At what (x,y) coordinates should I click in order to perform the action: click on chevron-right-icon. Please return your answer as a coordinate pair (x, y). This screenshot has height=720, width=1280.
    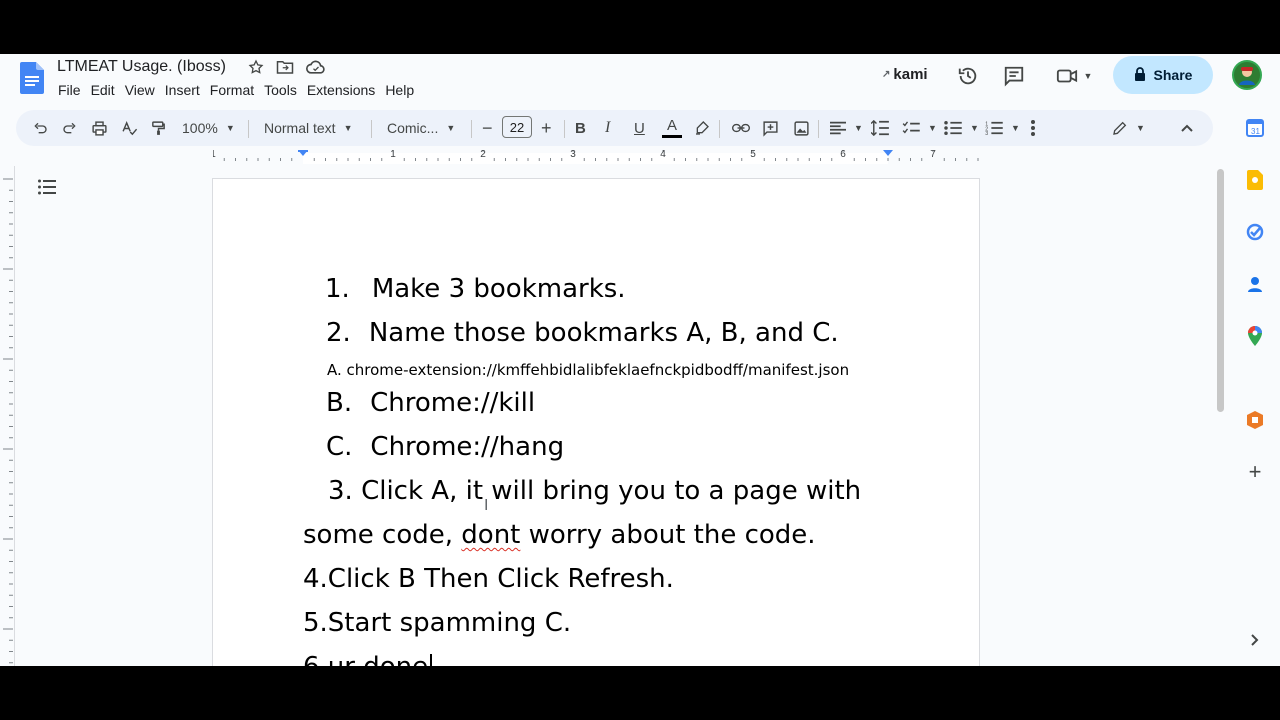
    Looking at the image, I should click on (1255, 640).